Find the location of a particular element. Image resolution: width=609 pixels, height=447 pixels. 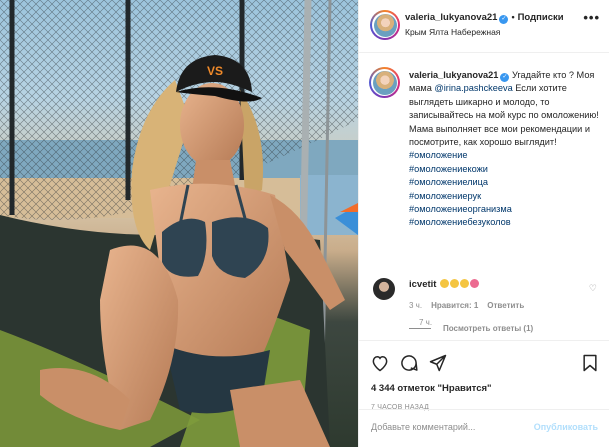

view-replies-button: Посмотреть ответы (1) is located at coordinates (471, 328).